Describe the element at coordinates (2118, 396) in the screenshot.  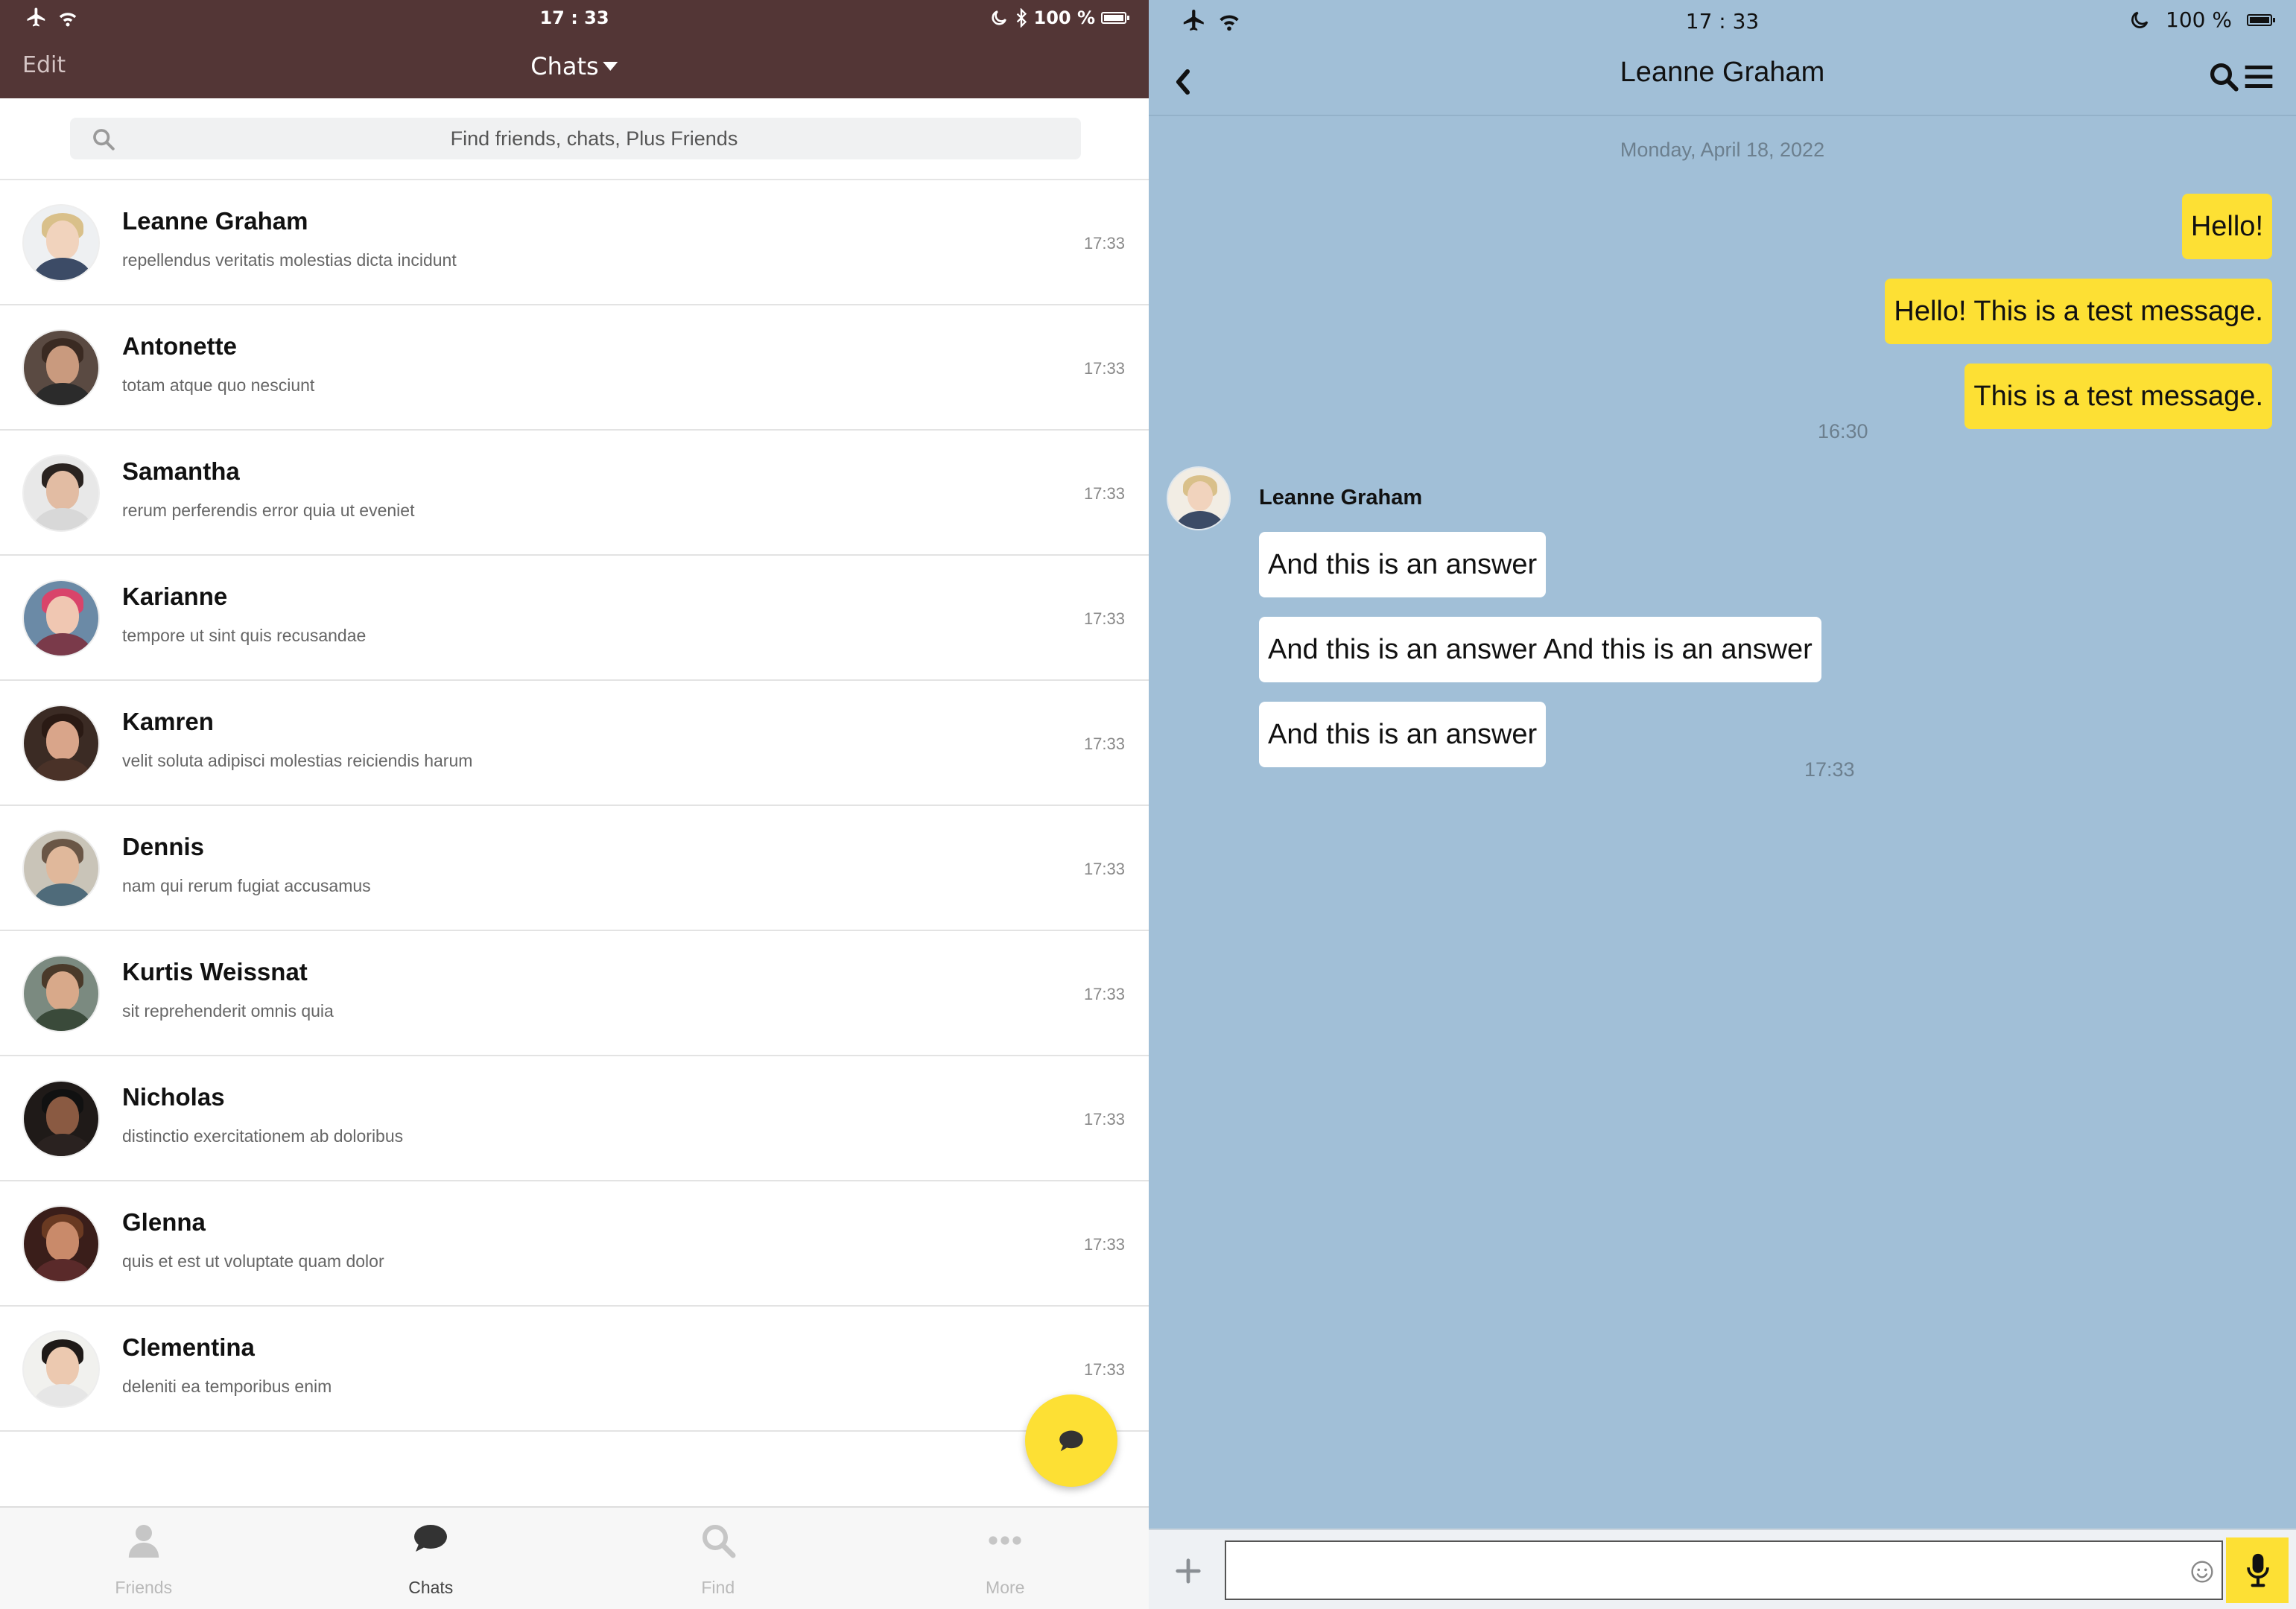
I see `outgoing-message: This is a test message.` at that location.